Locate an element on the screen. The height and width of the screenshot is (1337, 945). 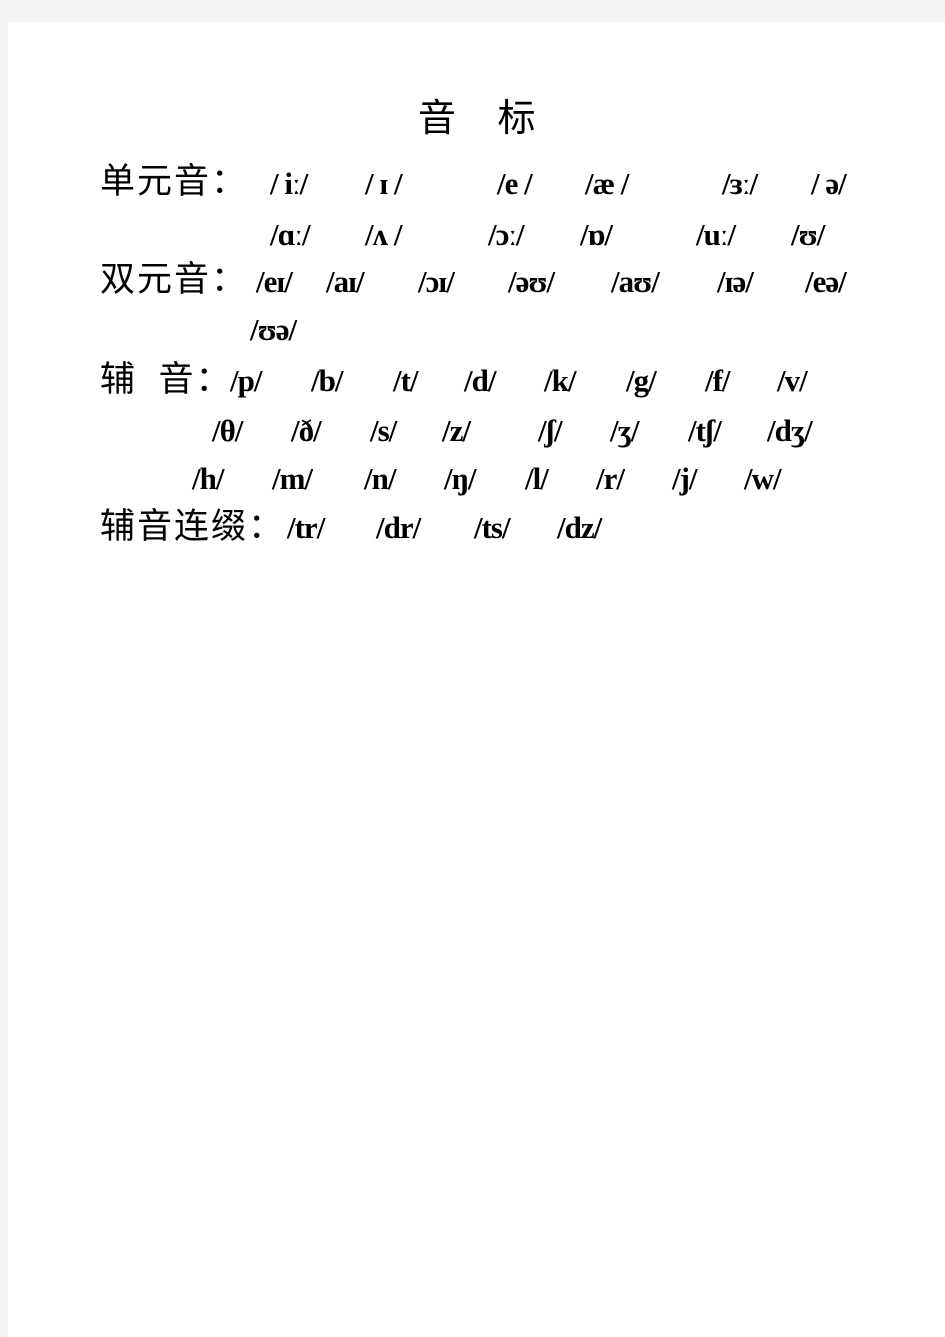
phonetic-symbol: /k/ is located at coordinates (560, 380).